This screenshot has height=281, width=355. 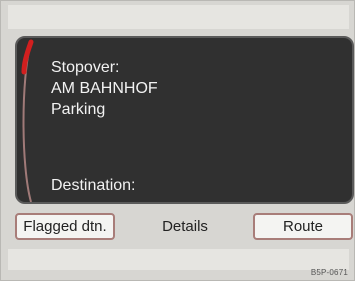 I want to click on stopover-type: Parking, so click(x=78, y=109).